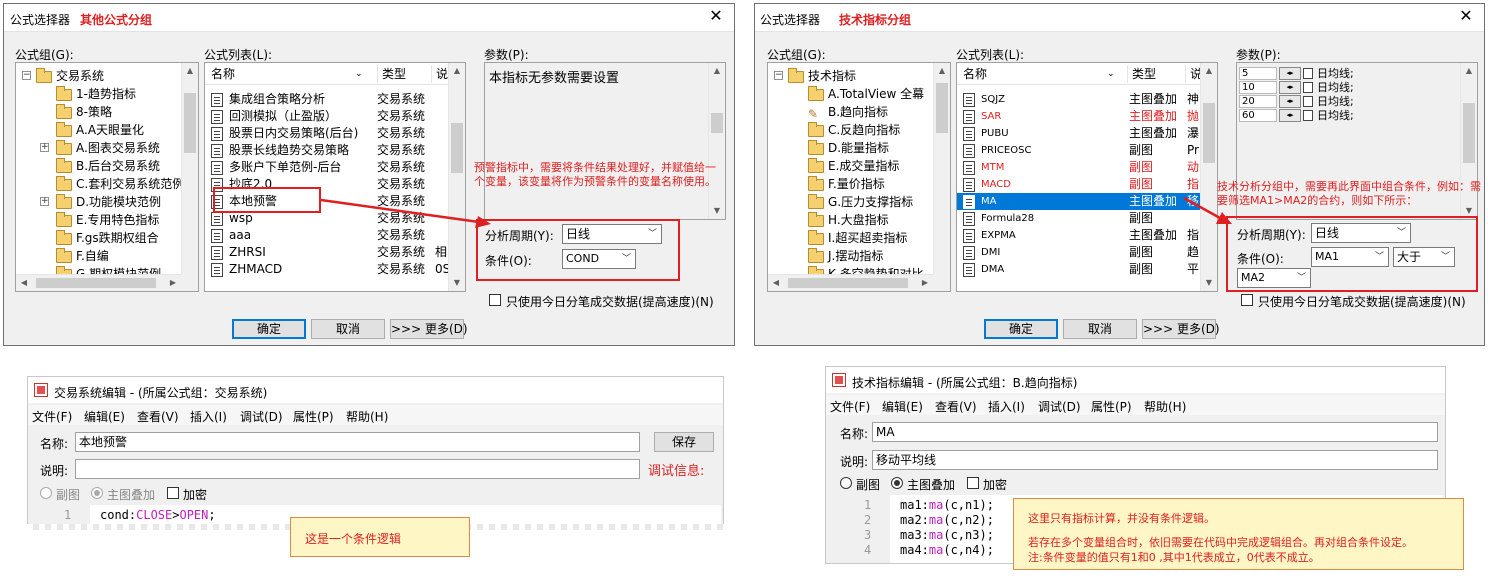 The width and height of the screenshot is (1488, 588). Describe the element at coordinates (107, 130) in the screenshot. I see `tree-item: A.A天眼量化` at that location.